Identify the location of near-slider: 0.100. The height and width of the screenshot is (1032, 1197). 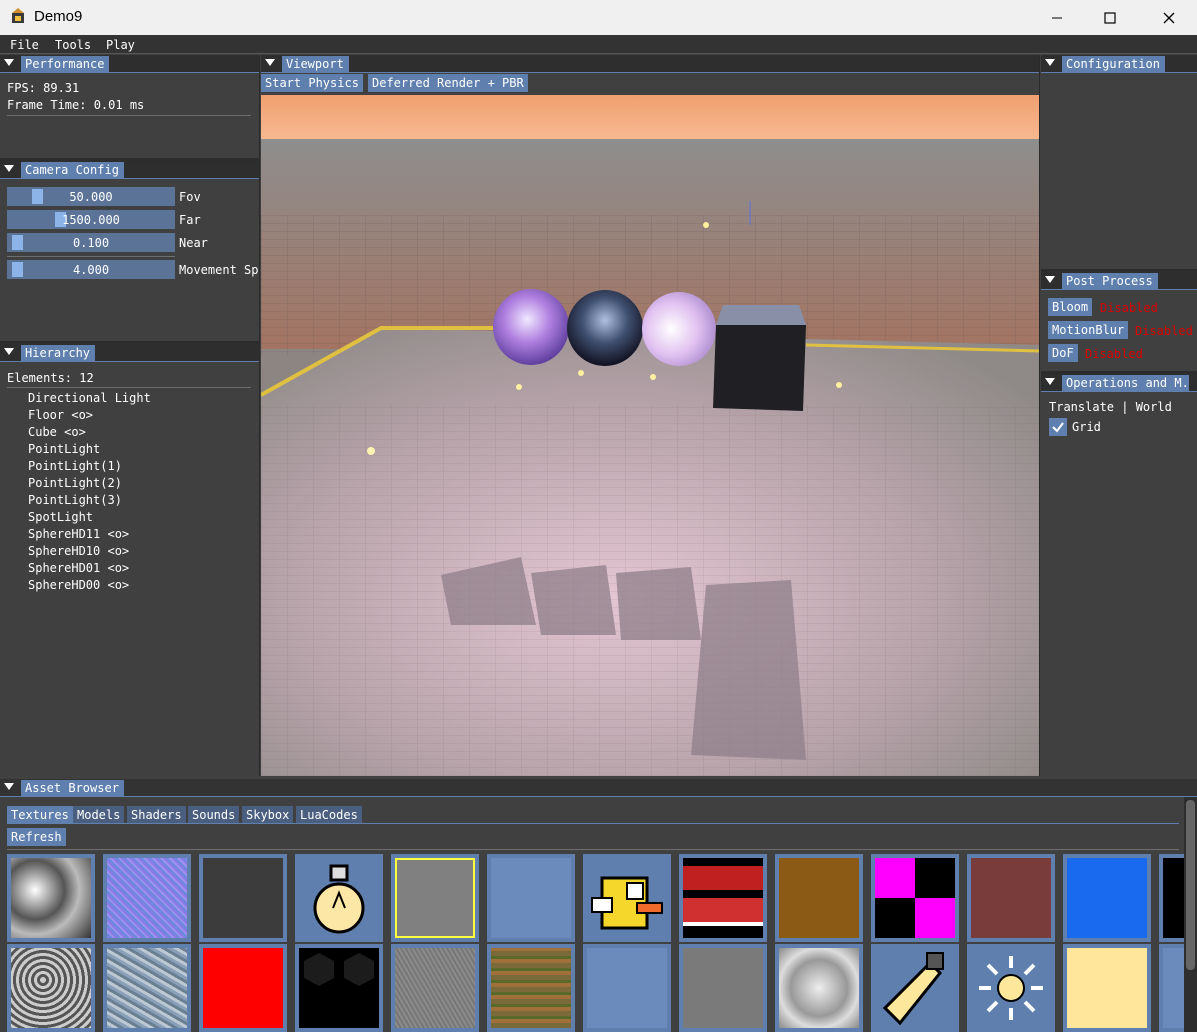
(91, 242).